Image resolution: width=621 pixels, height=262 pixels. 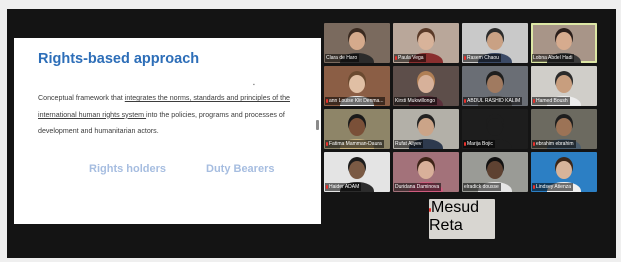 I want to click on participant-tile: ebrahim ebrahim, so click(x=564, y=129).